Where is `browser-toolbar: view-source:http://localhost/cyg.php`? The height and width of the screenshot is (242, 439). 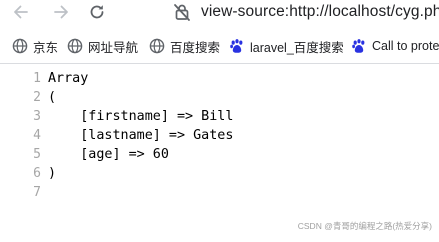 browser-toolbar: view-source:http://localhost/cyg.php is located at coordinates (219, 13).